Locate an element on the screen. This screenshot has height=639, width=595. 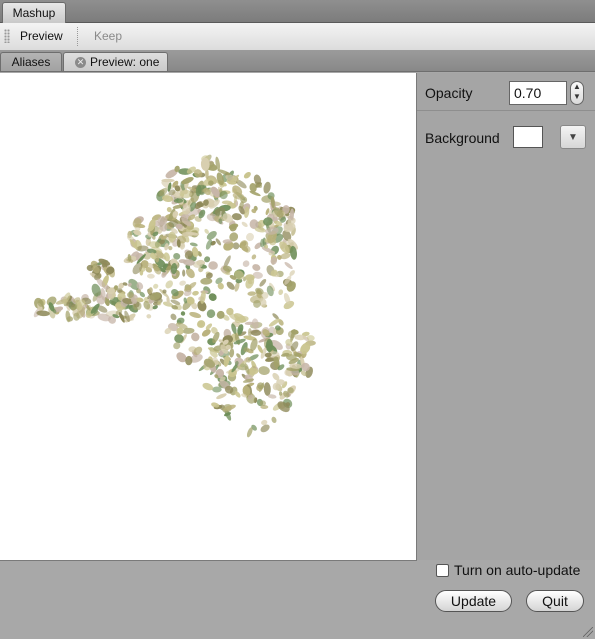
panel-divider is located at coordinates (506, 110).